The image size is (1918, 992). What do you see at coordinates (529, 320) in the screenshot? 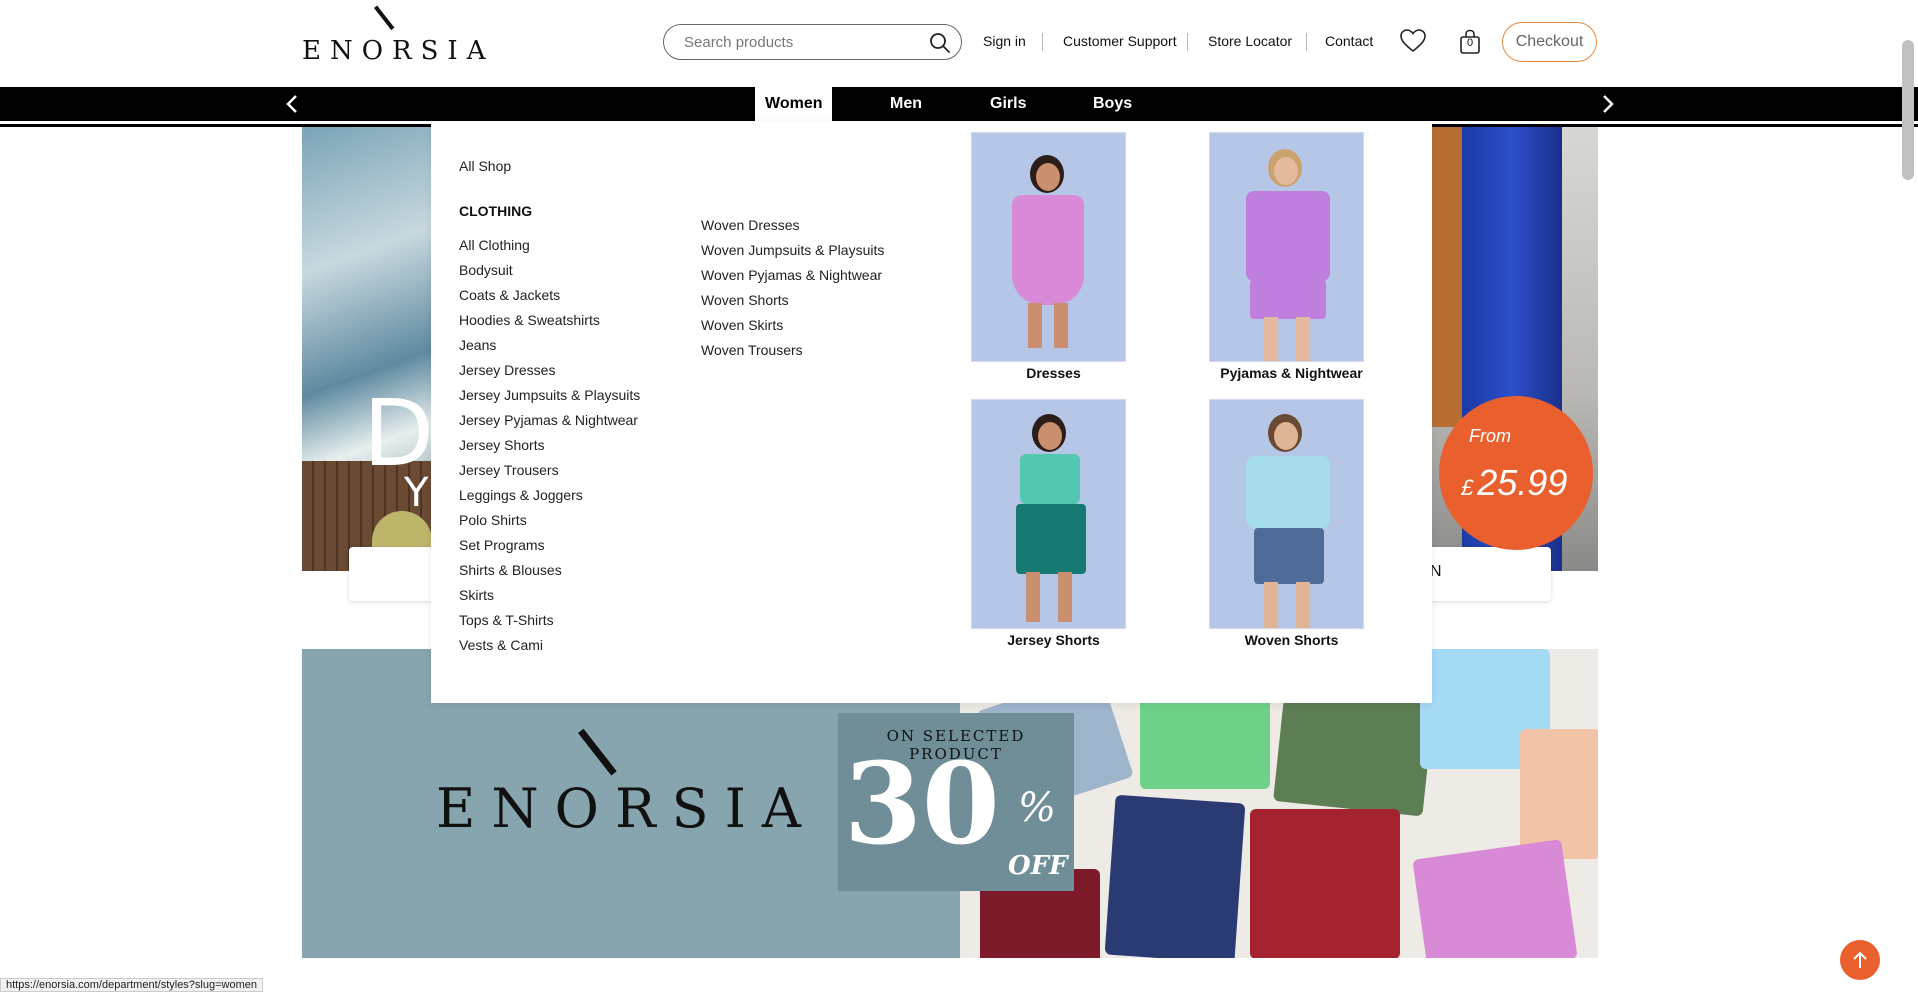
I see `menu-link: Hoodies & Sweatshirts` at bounding box center [529, 320].